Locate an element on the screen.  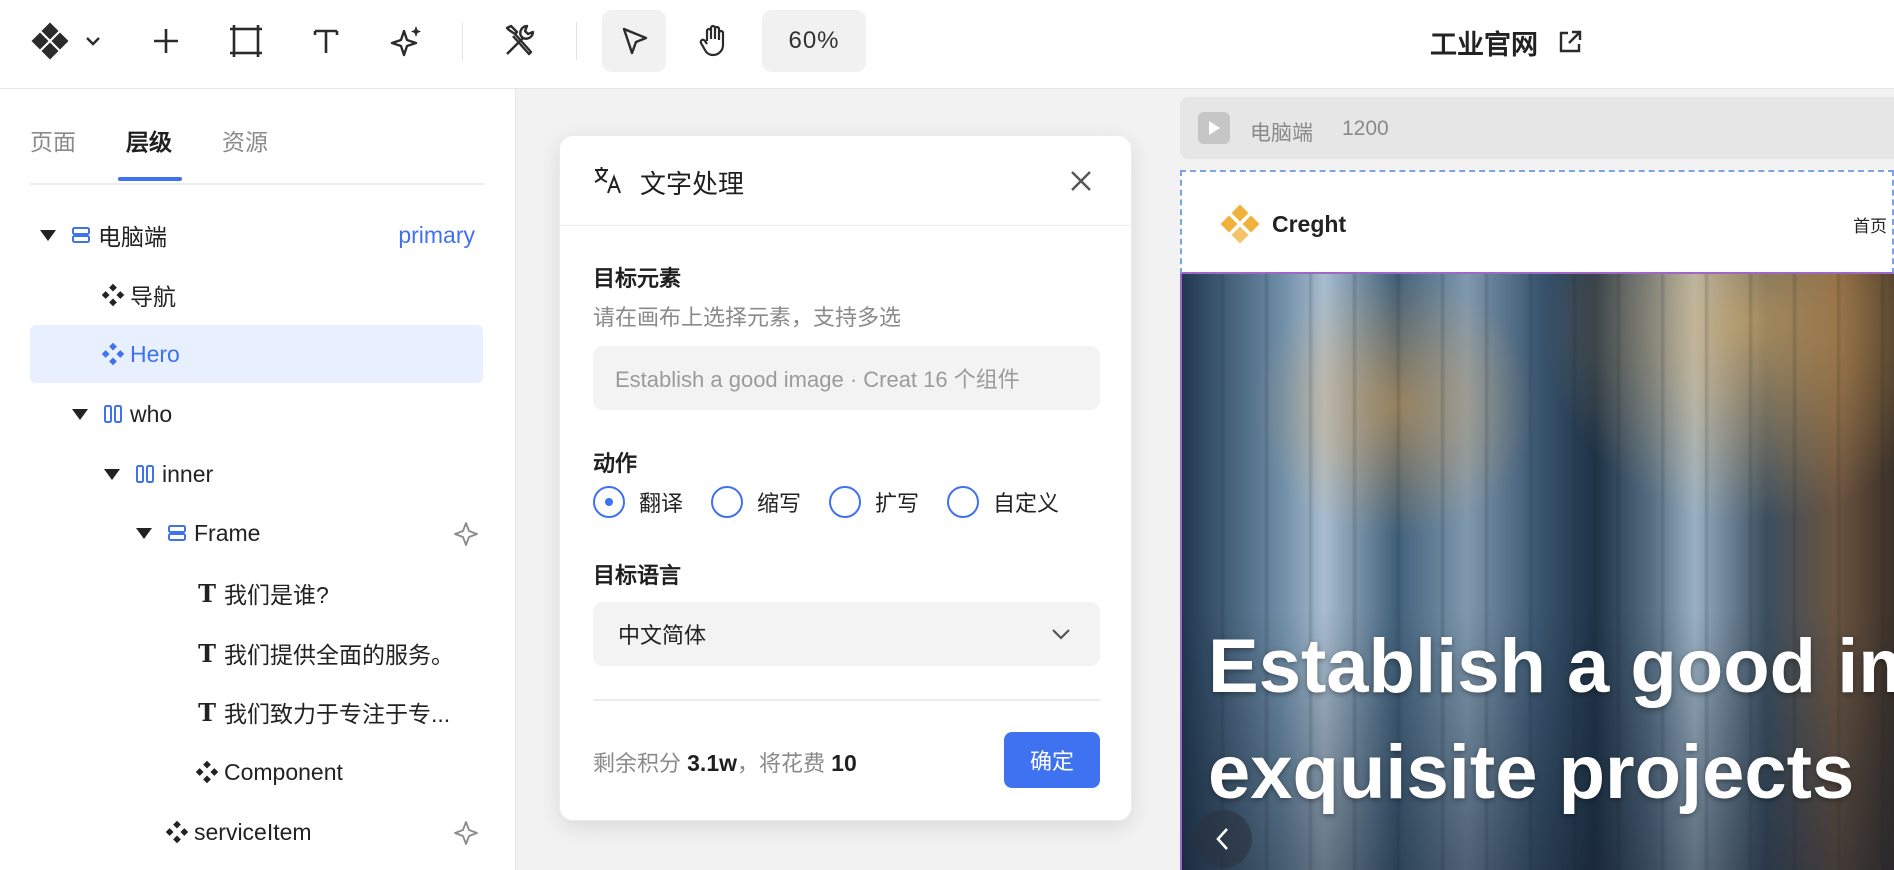
play-icon is located at coordinates (1214, 128).